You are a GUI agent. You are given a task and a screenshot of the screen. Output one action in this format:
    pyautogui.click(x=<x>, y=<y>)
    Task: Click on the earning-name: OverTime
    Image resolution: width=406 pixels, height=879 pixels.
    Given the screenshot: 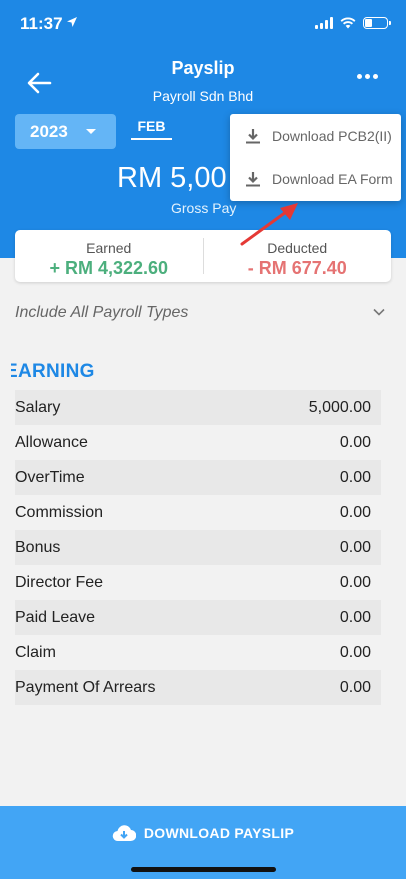 What is the action you would take?
    pyautogui.click(x=50, y=477)
    